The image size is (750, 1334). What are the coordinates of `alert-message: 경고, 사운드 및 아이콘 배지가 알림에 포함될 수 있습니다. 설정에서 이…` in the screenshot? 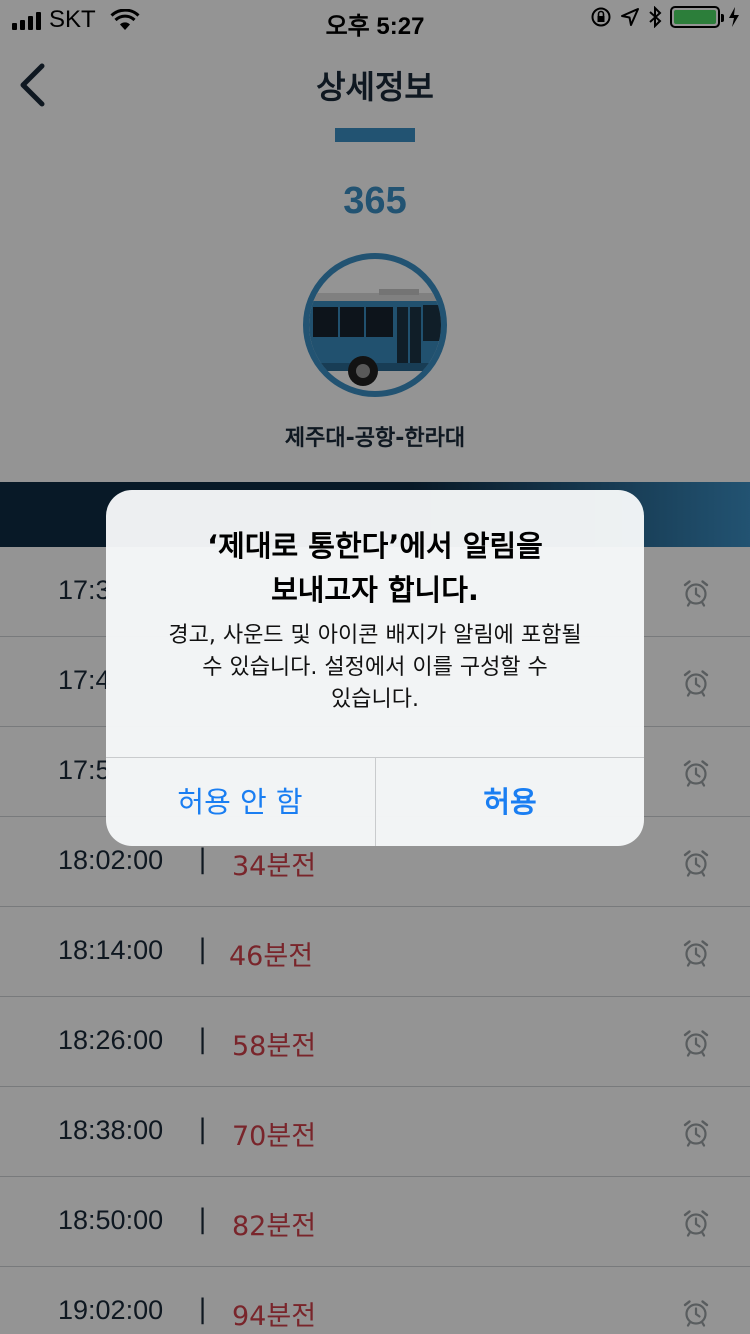 It's located at (375, 668).